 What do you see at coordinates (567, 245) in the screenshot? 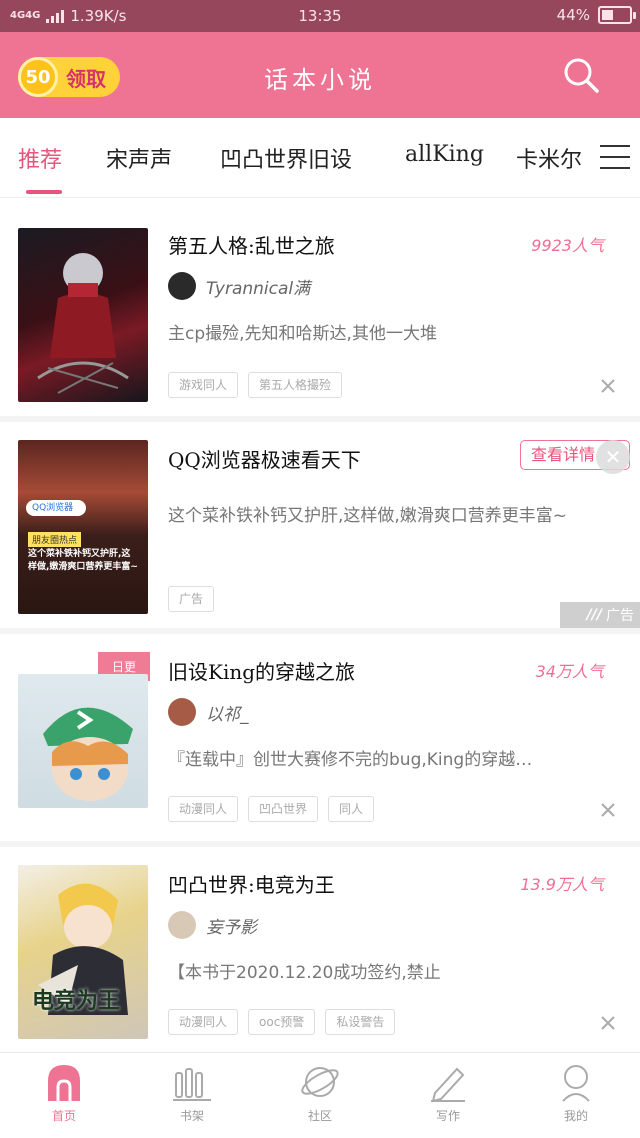
I see `popularity: 9923人气` at bounding box center [567, 245].